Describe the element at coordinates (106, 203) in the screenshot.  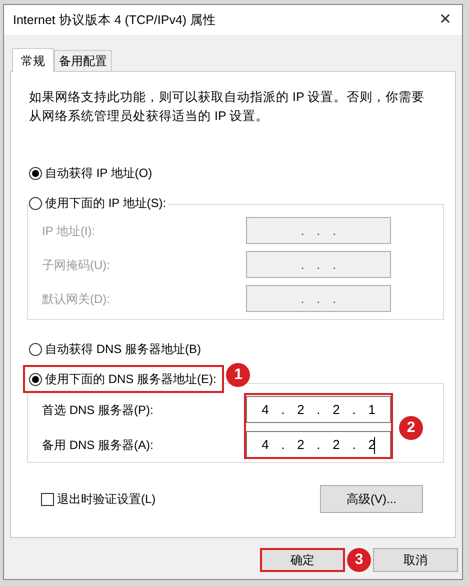
I see `radio-label: 使用下面的 IP 地址(S):` at that location.